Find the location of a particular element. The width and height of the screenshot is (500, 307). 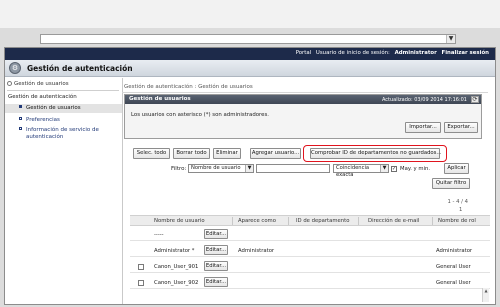

cell-username: Administrator * is located at coordinates (174, 251).